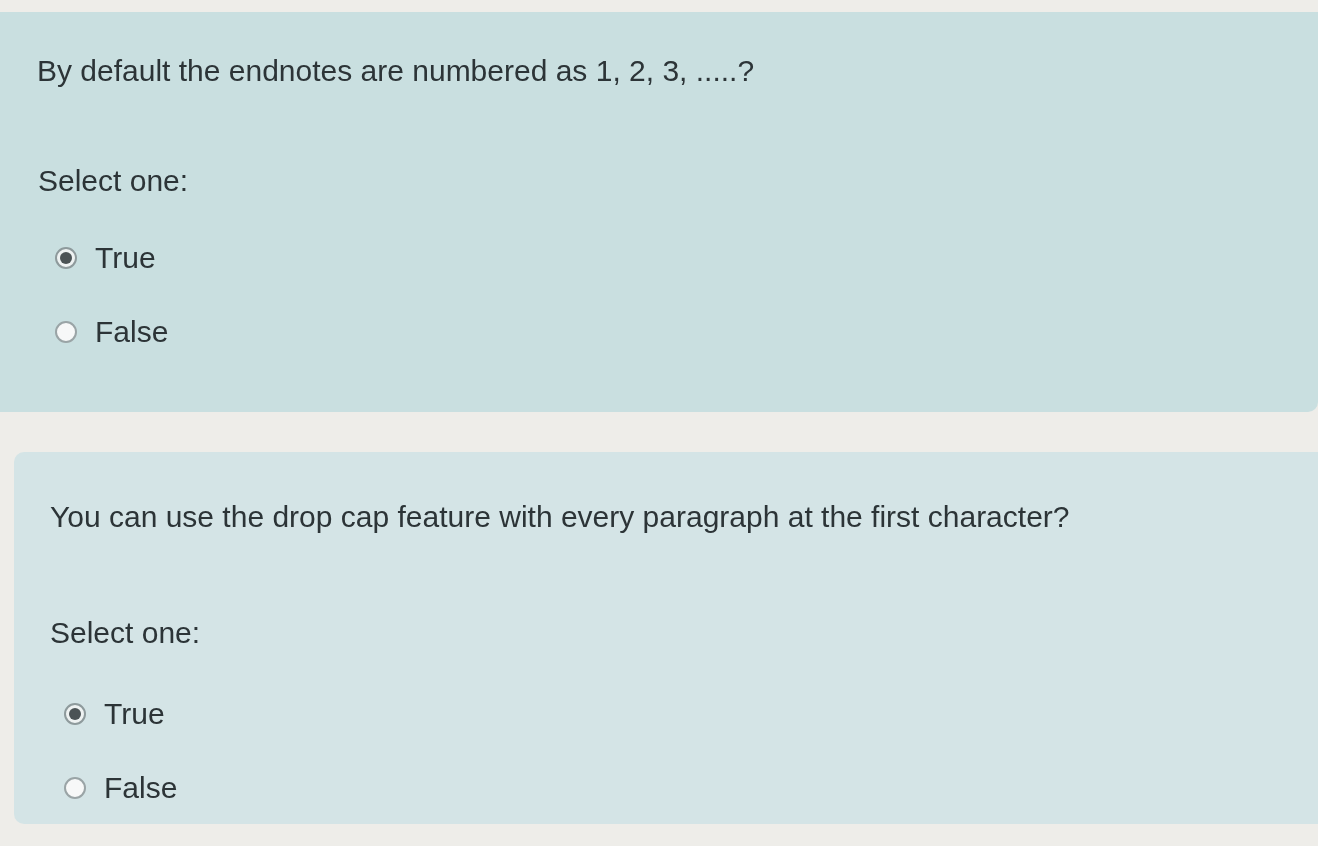 The width and height of the screenshot is (1318, 846). Describe the element at coordinates (560, 517) in the screenshot. I see `question-text: You can use the drop cap feature with every paragraph at the first character?` at that location.